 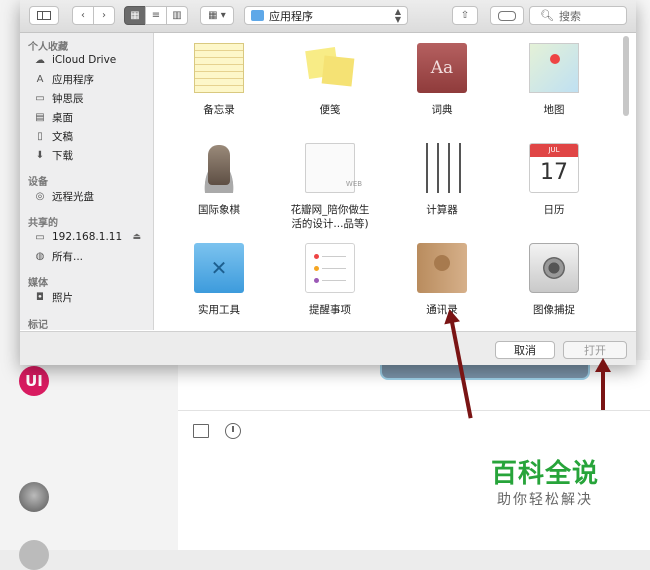 What do you see at coordinates (87, 237) in the screenshot?
I see `sidebar-item-label: 192.168.1.11` at bounding box center [87, 237].